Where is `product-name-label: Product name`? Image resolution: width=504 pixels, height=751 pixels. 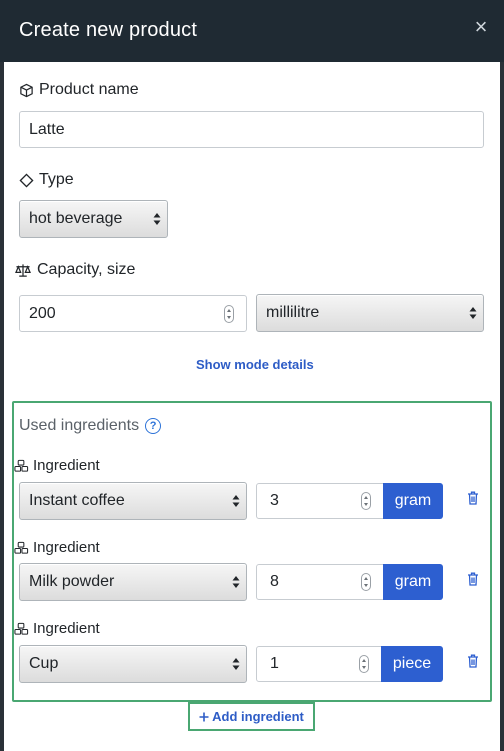
product-name-label: Product name is located at coordinates (79, 90).